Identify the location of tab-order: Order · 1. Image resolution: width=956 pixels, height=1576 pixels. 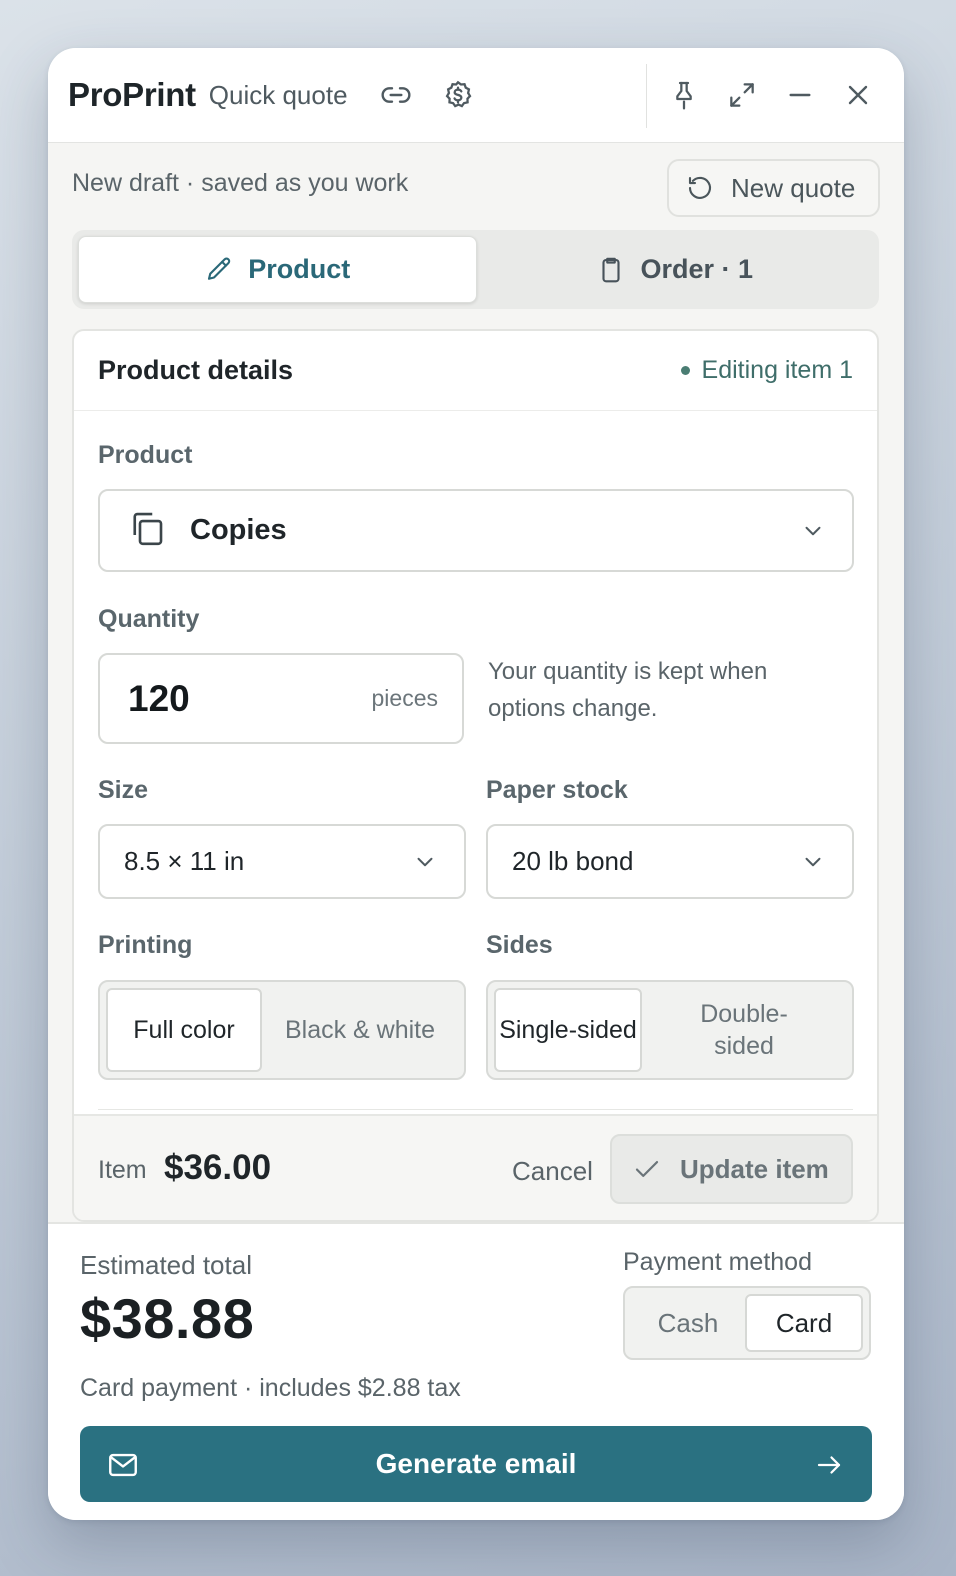
(675, 269).